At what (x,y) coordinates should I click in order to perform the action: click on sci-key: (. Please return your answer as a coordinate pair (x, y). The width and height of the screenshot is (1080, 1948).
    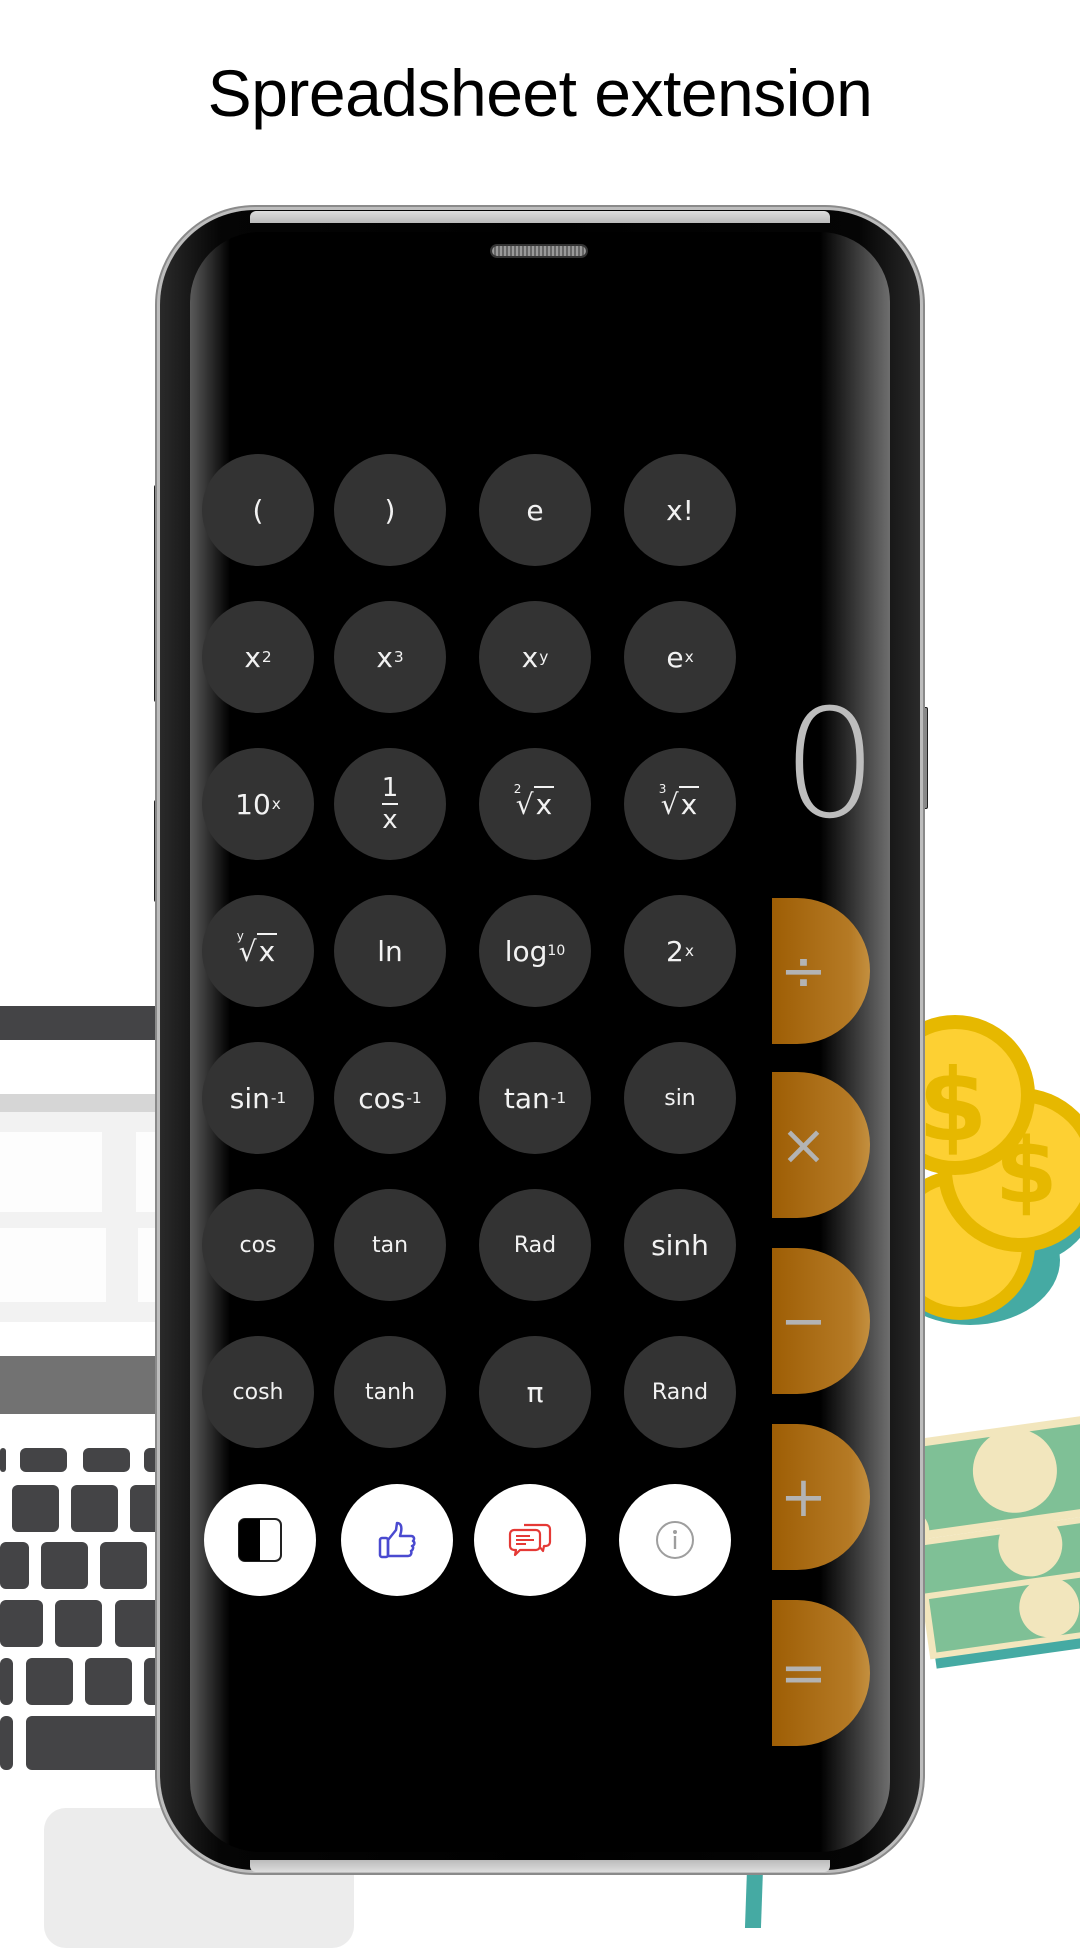
    Looking at the image, I should click on (258, 510).